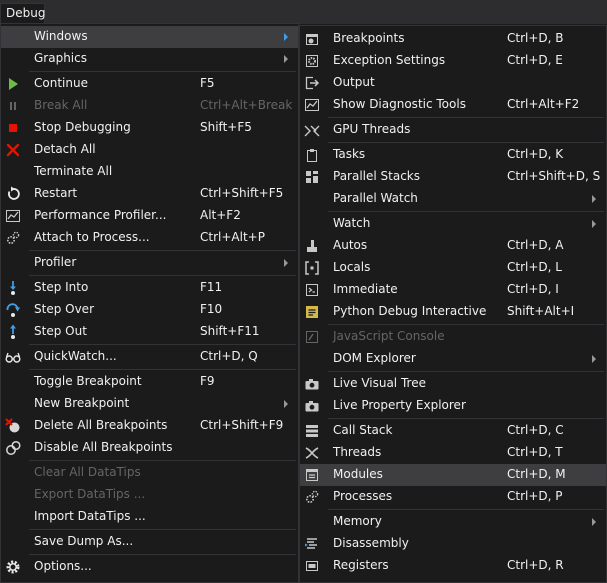  What do you see at coordinates (453, 522) in the screenshot?
I see `menu-item-memory: Memory` at bounding box center [453, 522].